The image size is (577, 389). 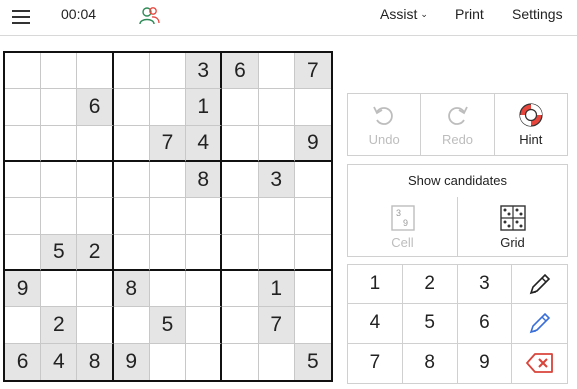 What do you see at coordinates (539, 363) in the screenshot?
I see `erase-button` at bounding box center [539, 363].